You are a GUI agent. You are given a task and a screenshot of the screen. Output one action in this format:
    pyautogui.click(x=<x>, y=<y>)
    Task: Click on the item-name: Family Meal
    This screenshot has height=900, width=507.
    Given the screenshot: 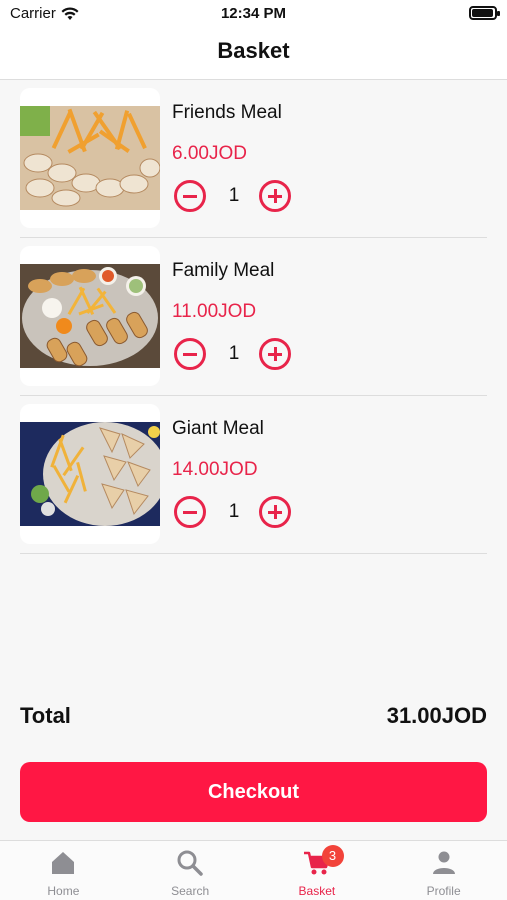 What is the action you would take?
    pyautogui.click(x=223, y=270)
    